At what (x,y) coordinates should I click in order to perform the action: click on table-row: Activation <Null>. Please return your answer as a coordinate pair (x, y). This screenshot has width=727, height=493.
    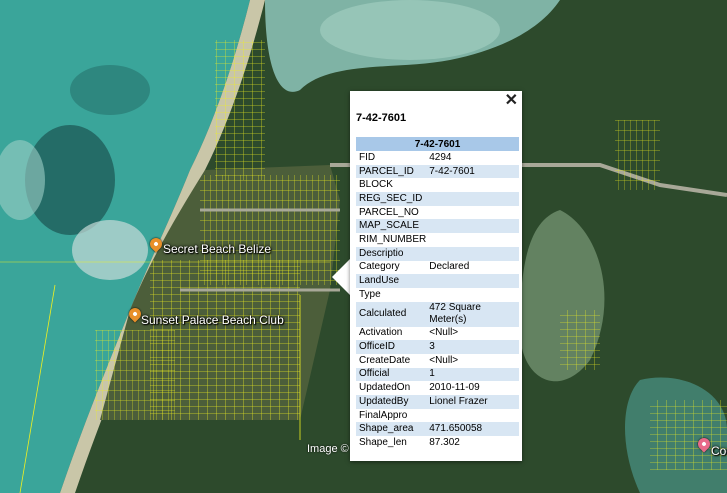
    Looking at the image, I should click on (437, 334).